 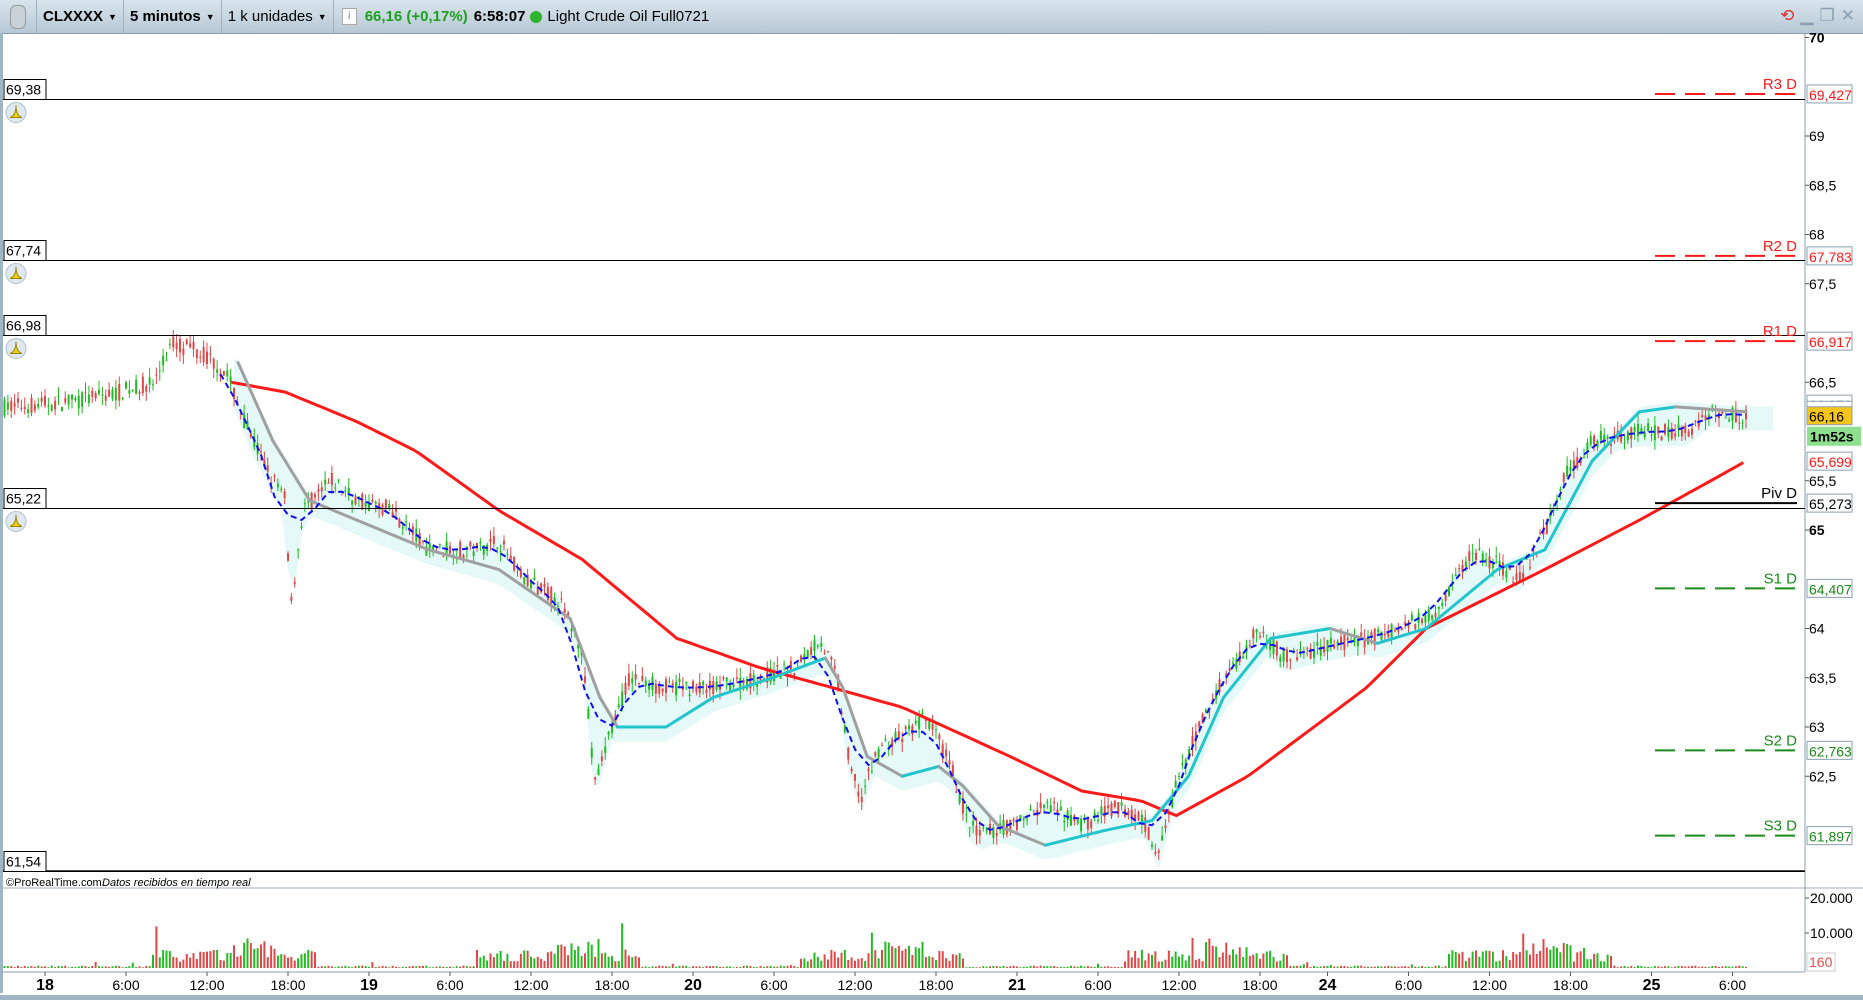 I want to click on price-tick-label: 66,5, so click(x=1822, y=382).